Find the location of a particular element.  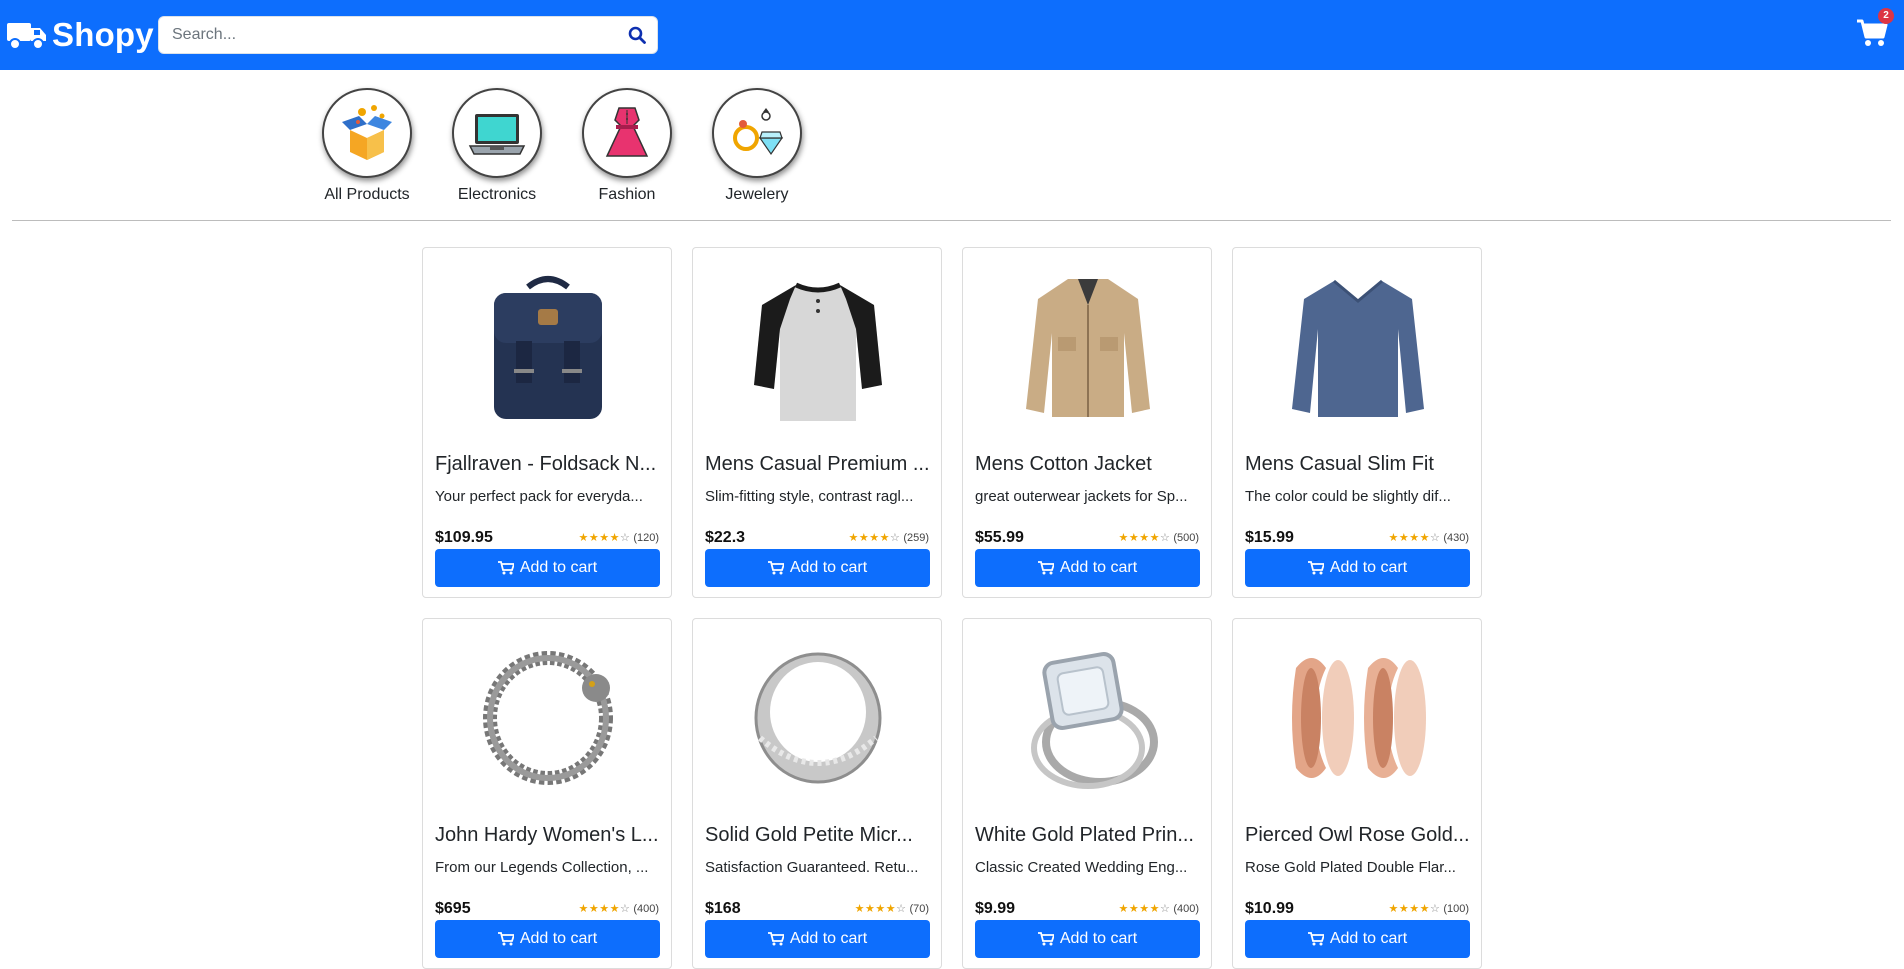

slim-fit-shirt-image is located at coordinates (1358, 346).